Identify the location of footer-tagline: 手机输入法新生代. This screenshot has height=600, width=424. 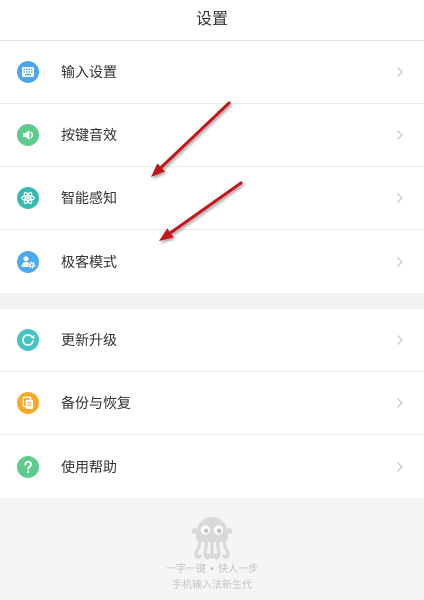
(212, 585).